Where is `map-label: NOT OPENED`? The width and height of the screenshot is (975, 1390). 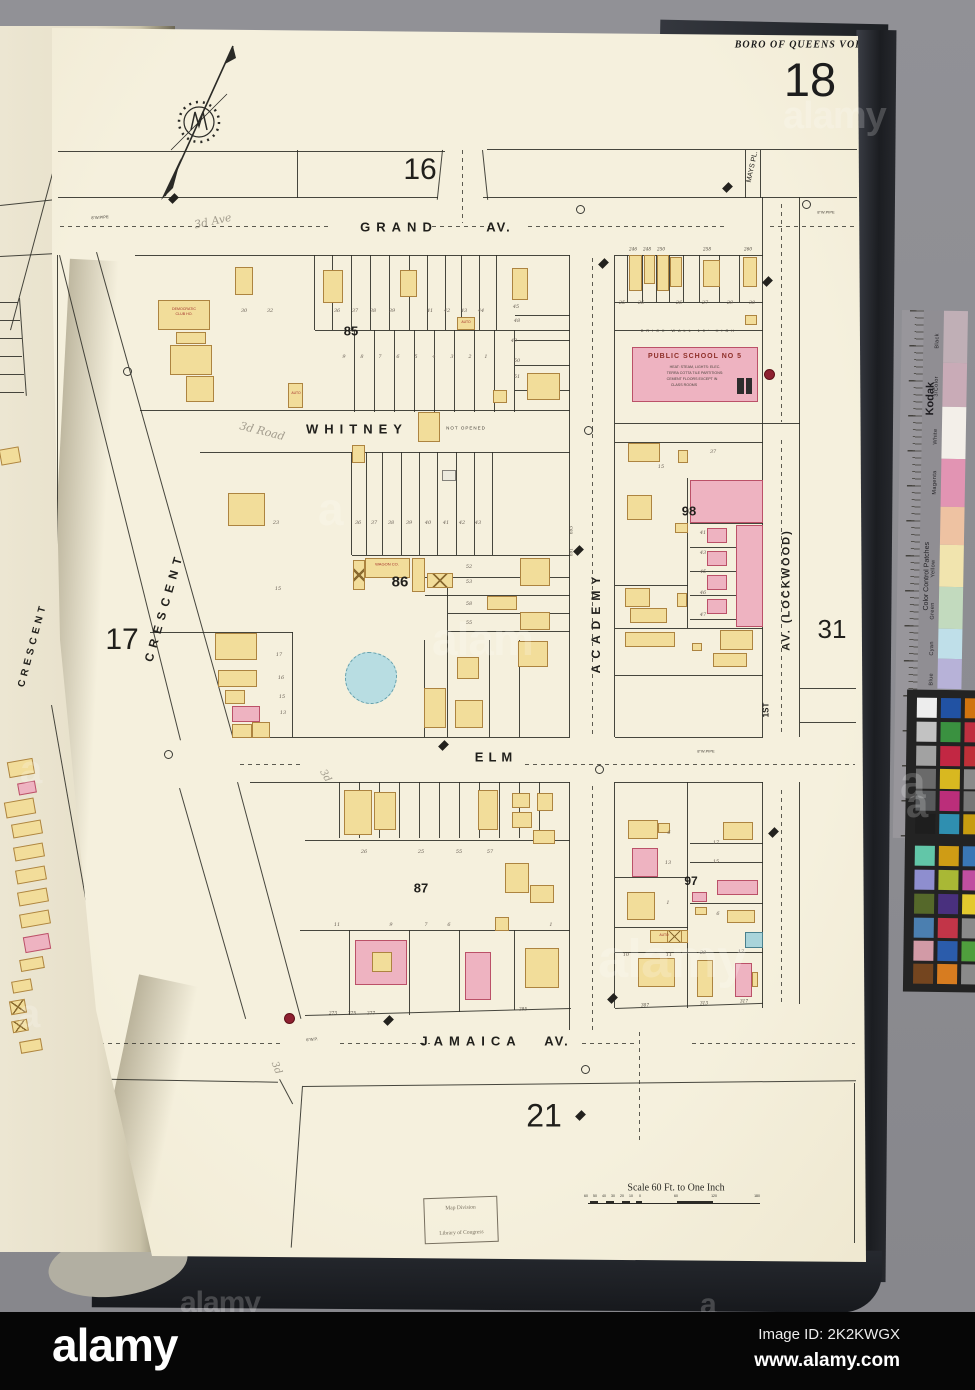
map-label: NOT OPENED is located at coordinates (466, 428).